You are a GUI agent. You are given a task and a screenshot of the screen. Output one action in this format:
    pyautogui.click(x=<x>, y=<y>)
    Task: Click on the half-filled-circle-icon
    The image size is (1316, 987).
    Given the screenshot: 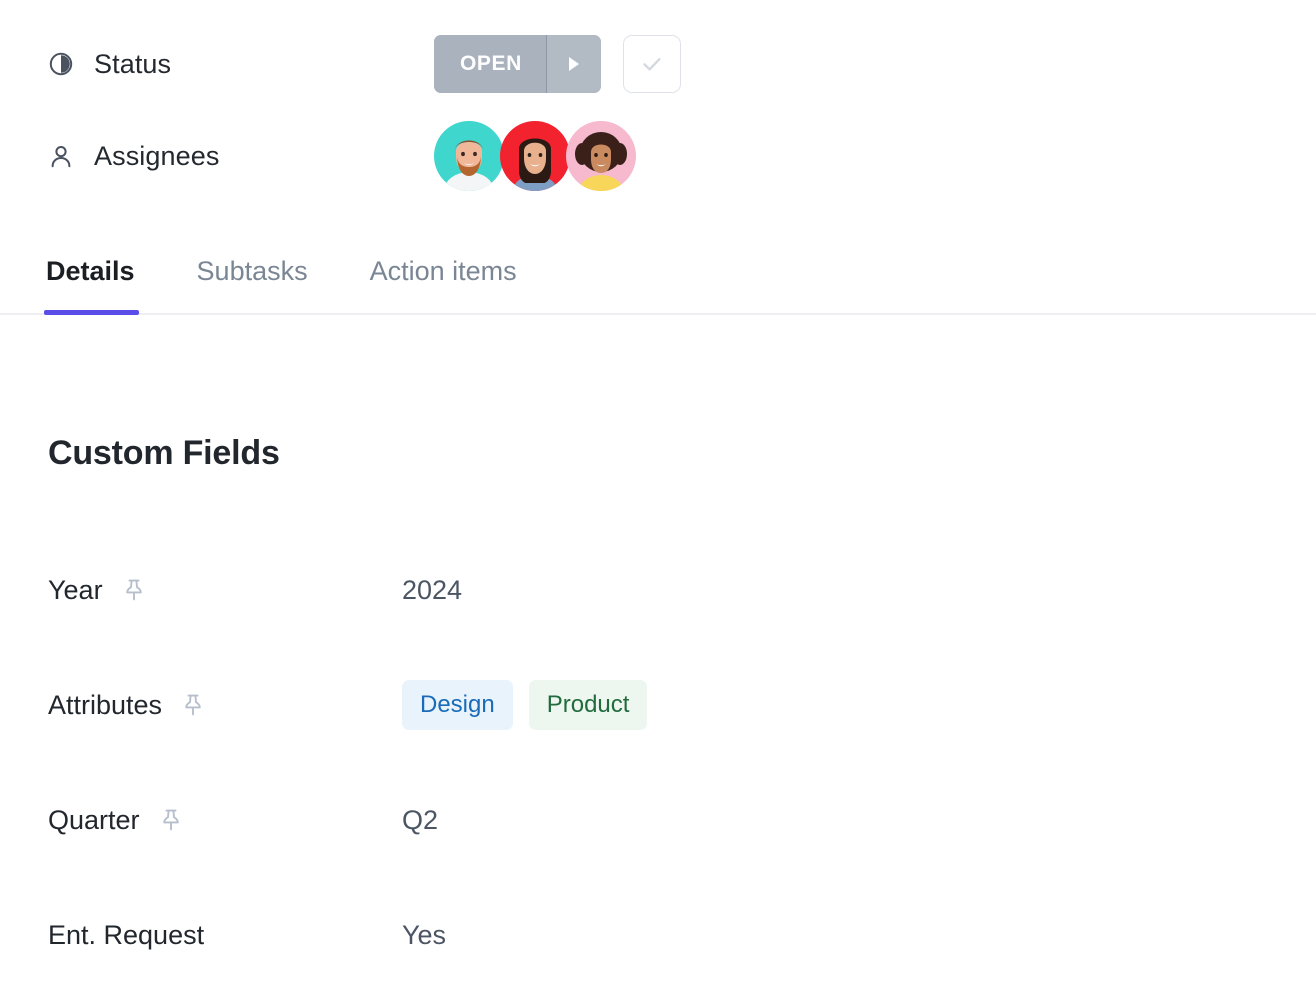 What is the action you would take?
    pyautogui.click(x=61, y=64)
    